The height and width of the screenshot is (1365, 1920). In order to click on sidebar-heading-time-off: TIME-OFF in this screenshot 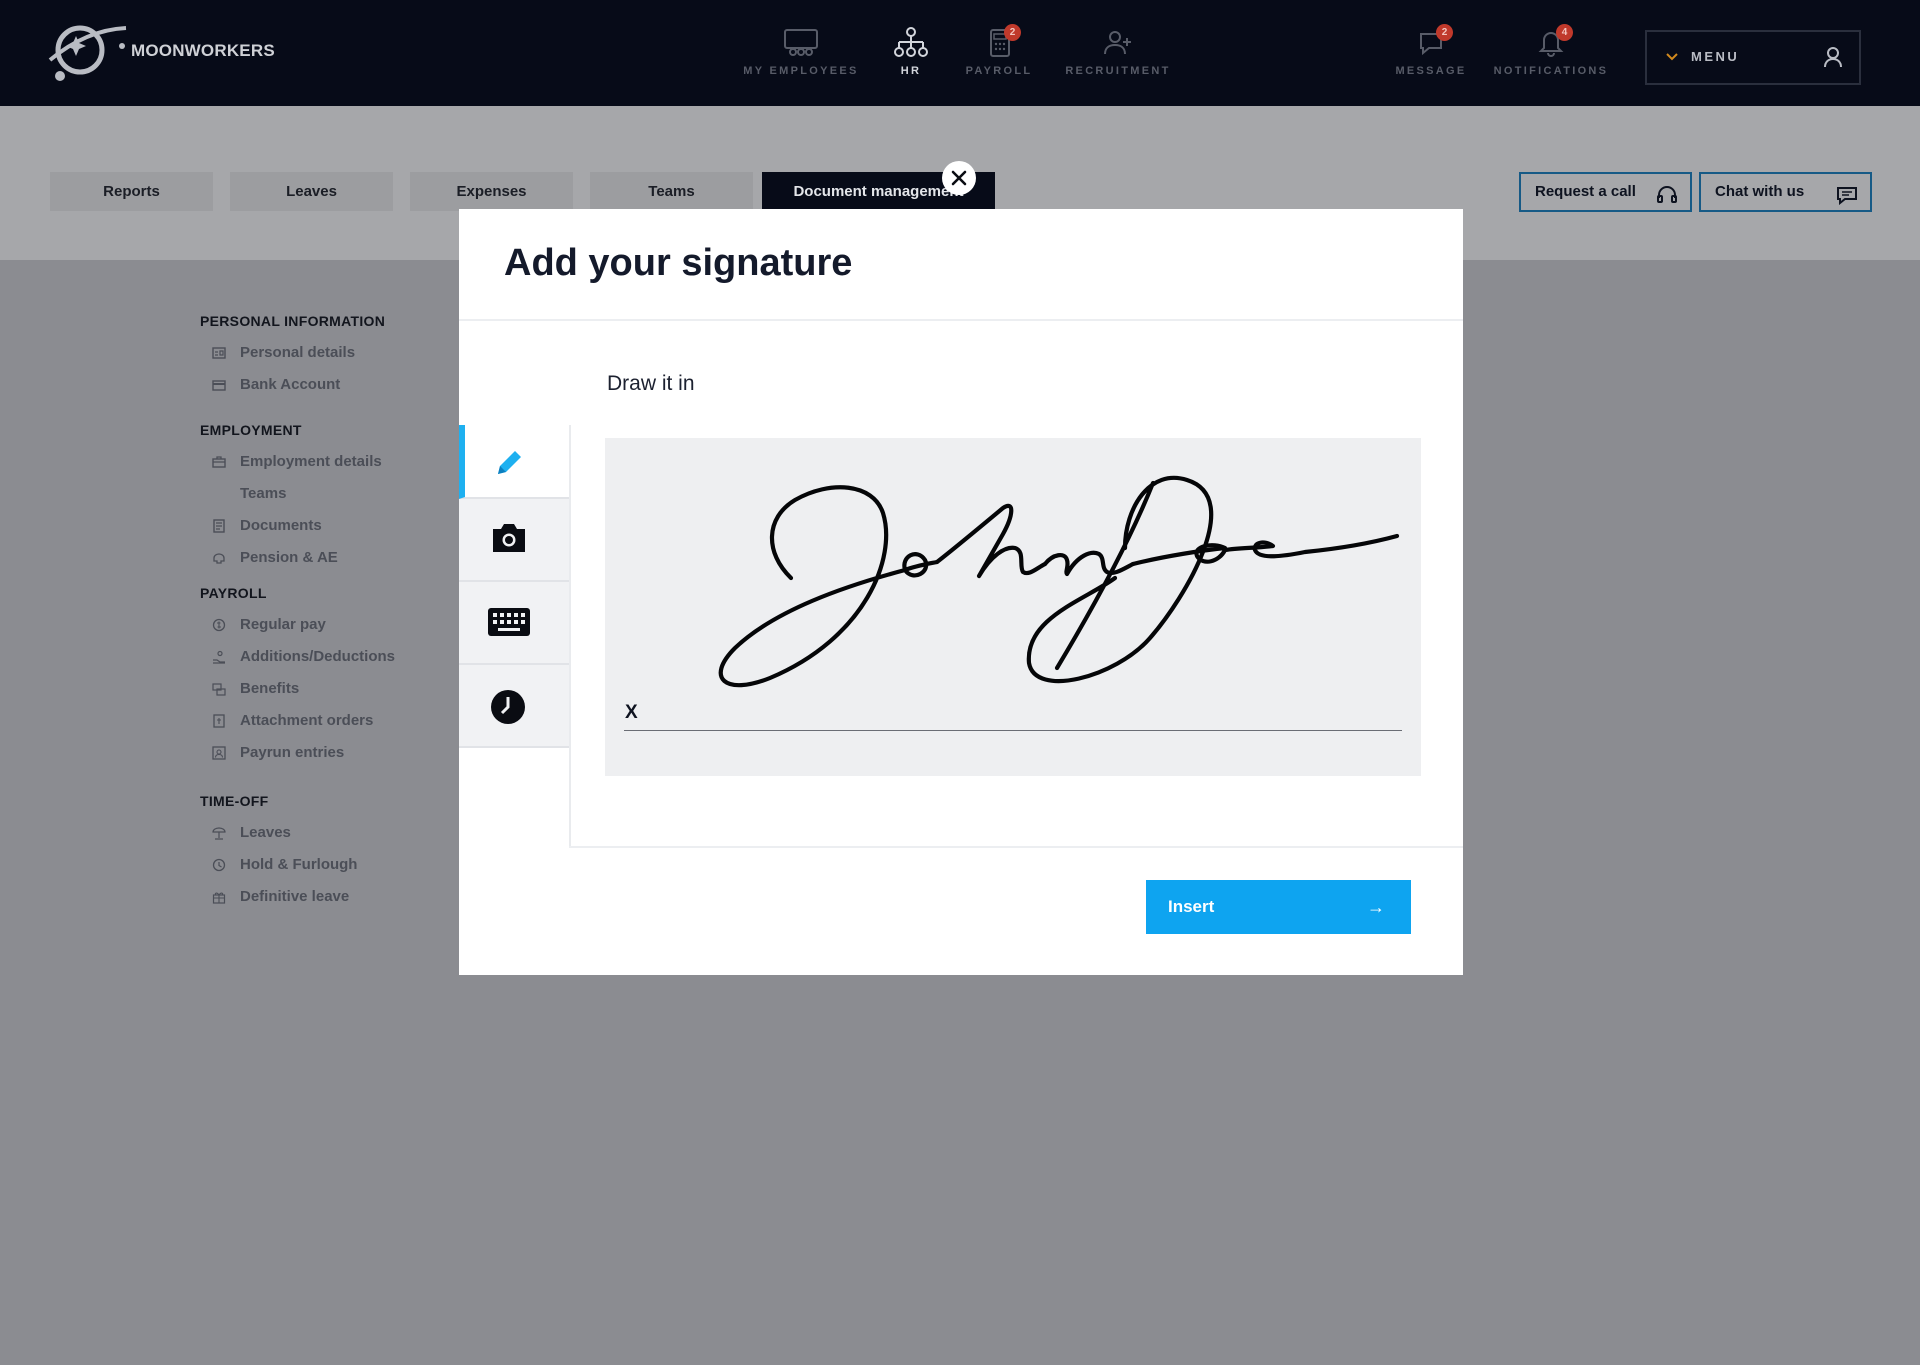, I will do `click(234, 801)`.